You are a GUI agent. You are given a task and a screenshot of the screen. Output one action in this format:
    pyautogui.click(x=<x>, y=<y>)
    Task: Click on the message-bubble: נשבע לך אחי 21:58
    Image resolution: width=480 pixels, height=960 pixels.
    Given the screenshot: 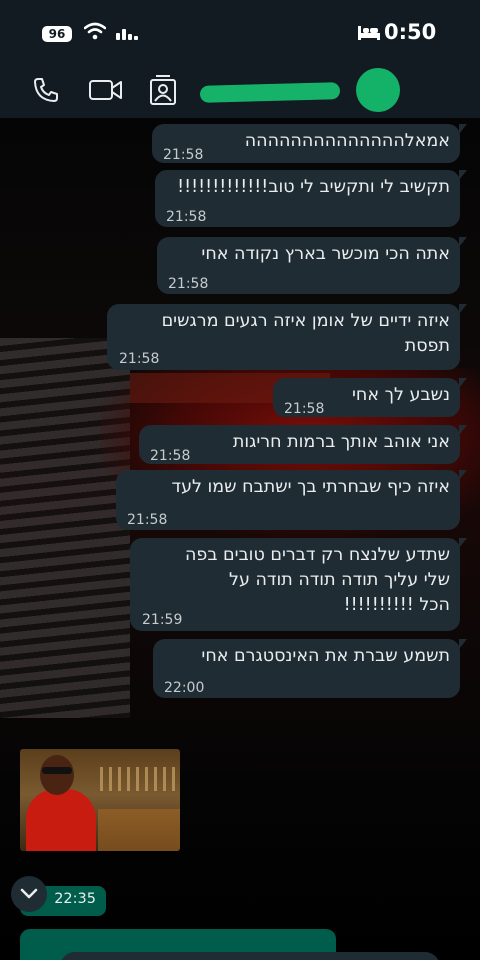 What is the action you would take?
    pyautogui.click(x=370, y=397)
    